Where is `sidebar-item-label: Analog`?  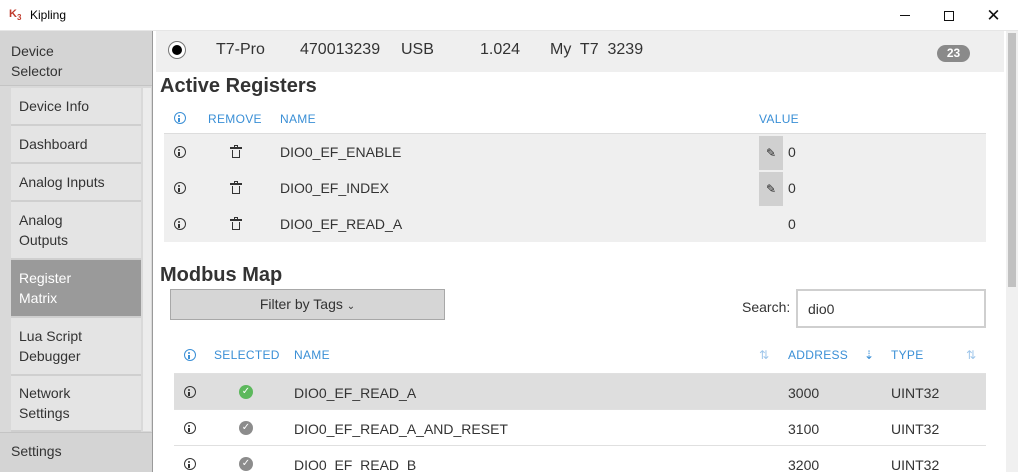 sidebar-item-label: Analog is located at coordinates (41, 220).